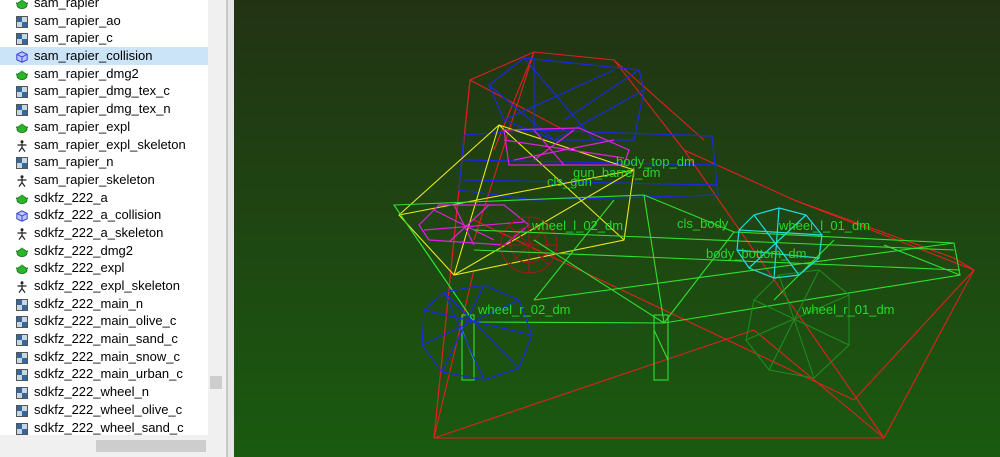 The image size is (1000, 457). Describe the element at coordinates (93, 56) in the screenshot. I see `asset-list-item-label: sam_rapier_collision` at that location.